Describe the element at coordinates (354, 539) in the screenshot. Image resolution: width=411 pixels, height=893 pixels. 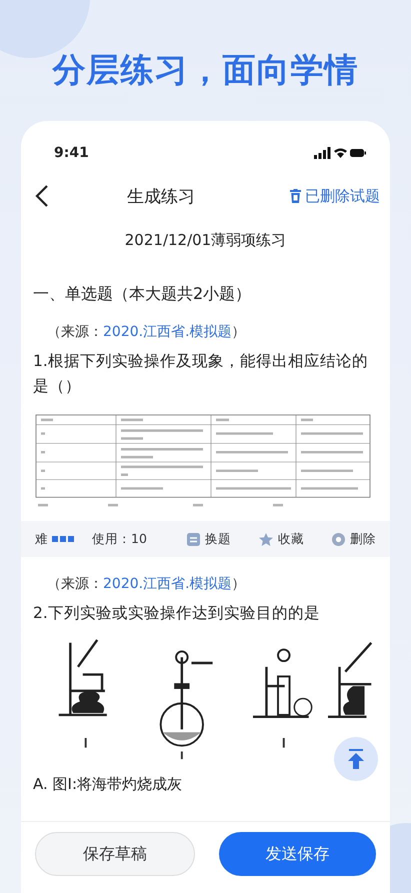
I see `delete-button: 删除` at that location.